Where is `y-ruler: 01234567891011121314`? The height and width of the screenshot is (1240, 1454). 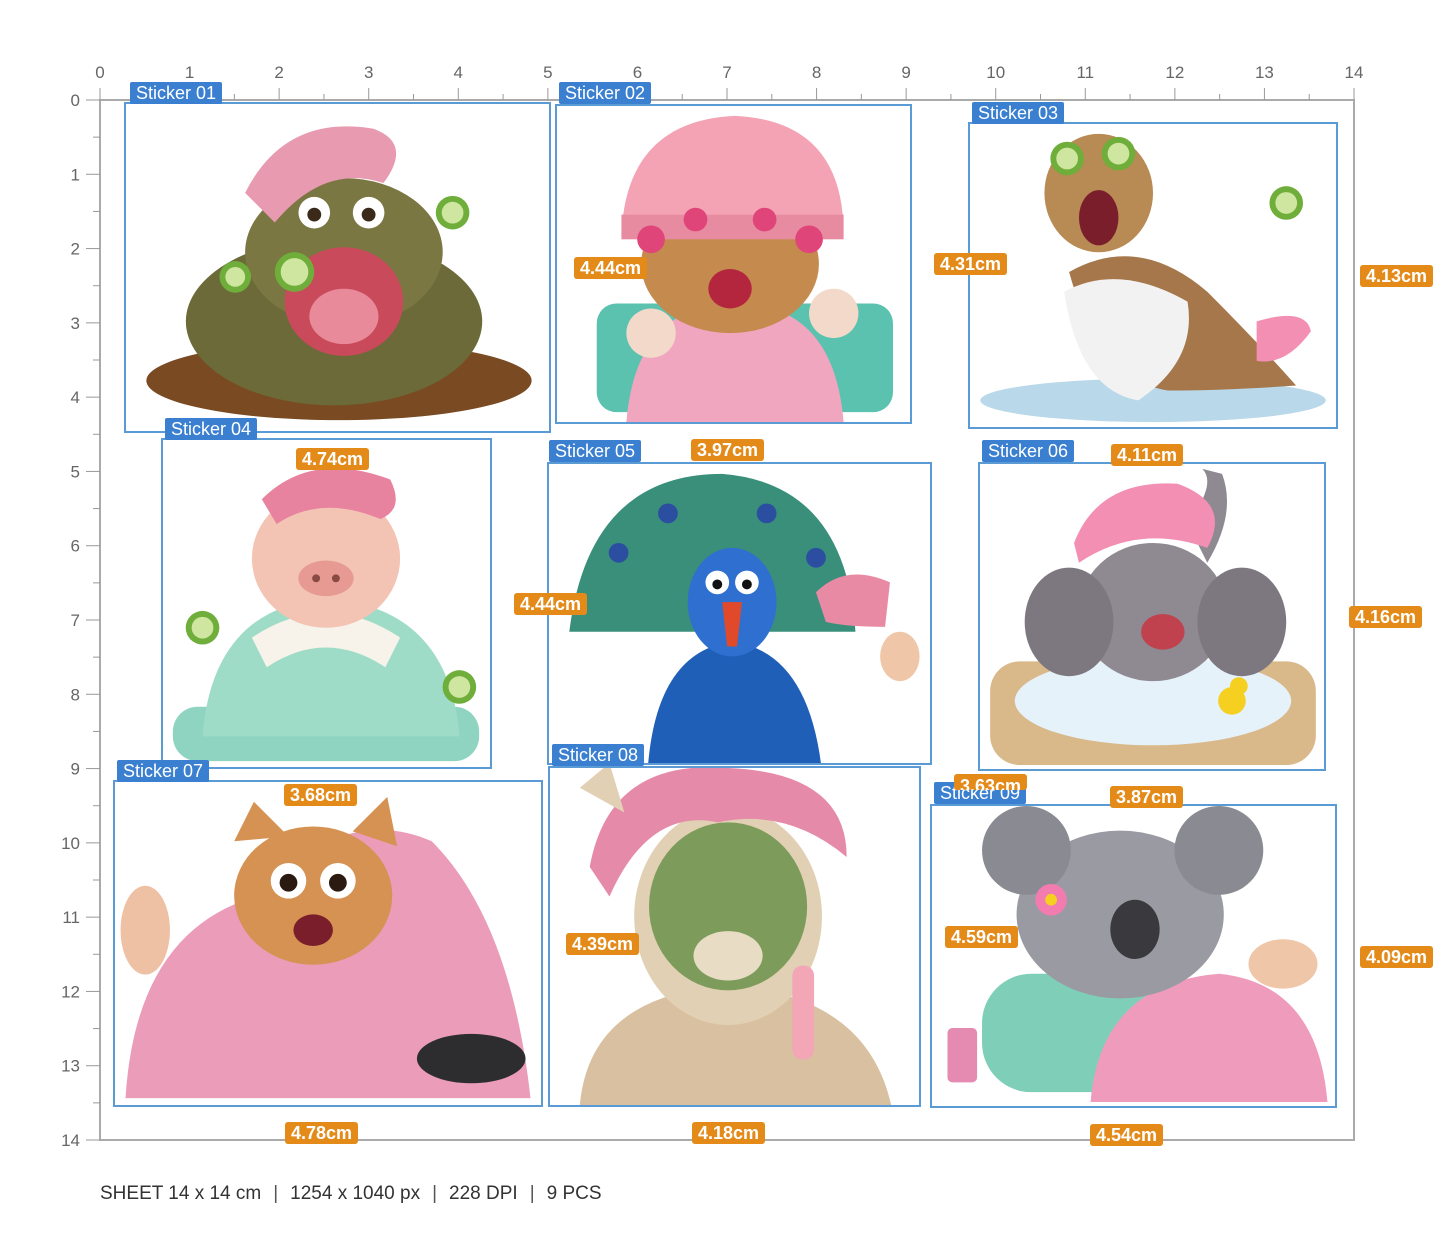 y-ruler: 01234567891011121314 is located at coordinates (80, 620).